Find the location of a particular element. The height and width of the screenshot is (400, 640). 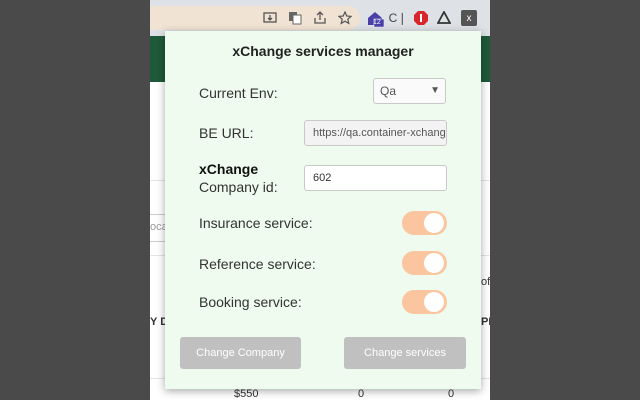

chevron-down-icon: ▼ is located at coordinates (435, 90).